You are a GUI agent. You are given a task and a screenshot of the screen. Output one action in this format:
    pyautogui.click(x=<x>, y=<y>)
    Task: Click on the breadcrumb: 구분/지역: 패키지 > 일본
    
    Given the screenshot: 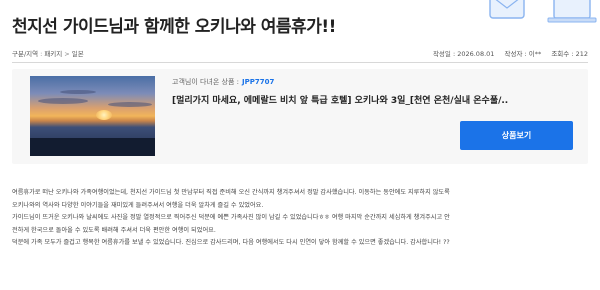 What is the action you would take?
    pyautogui.click(x=48, y=53)
    